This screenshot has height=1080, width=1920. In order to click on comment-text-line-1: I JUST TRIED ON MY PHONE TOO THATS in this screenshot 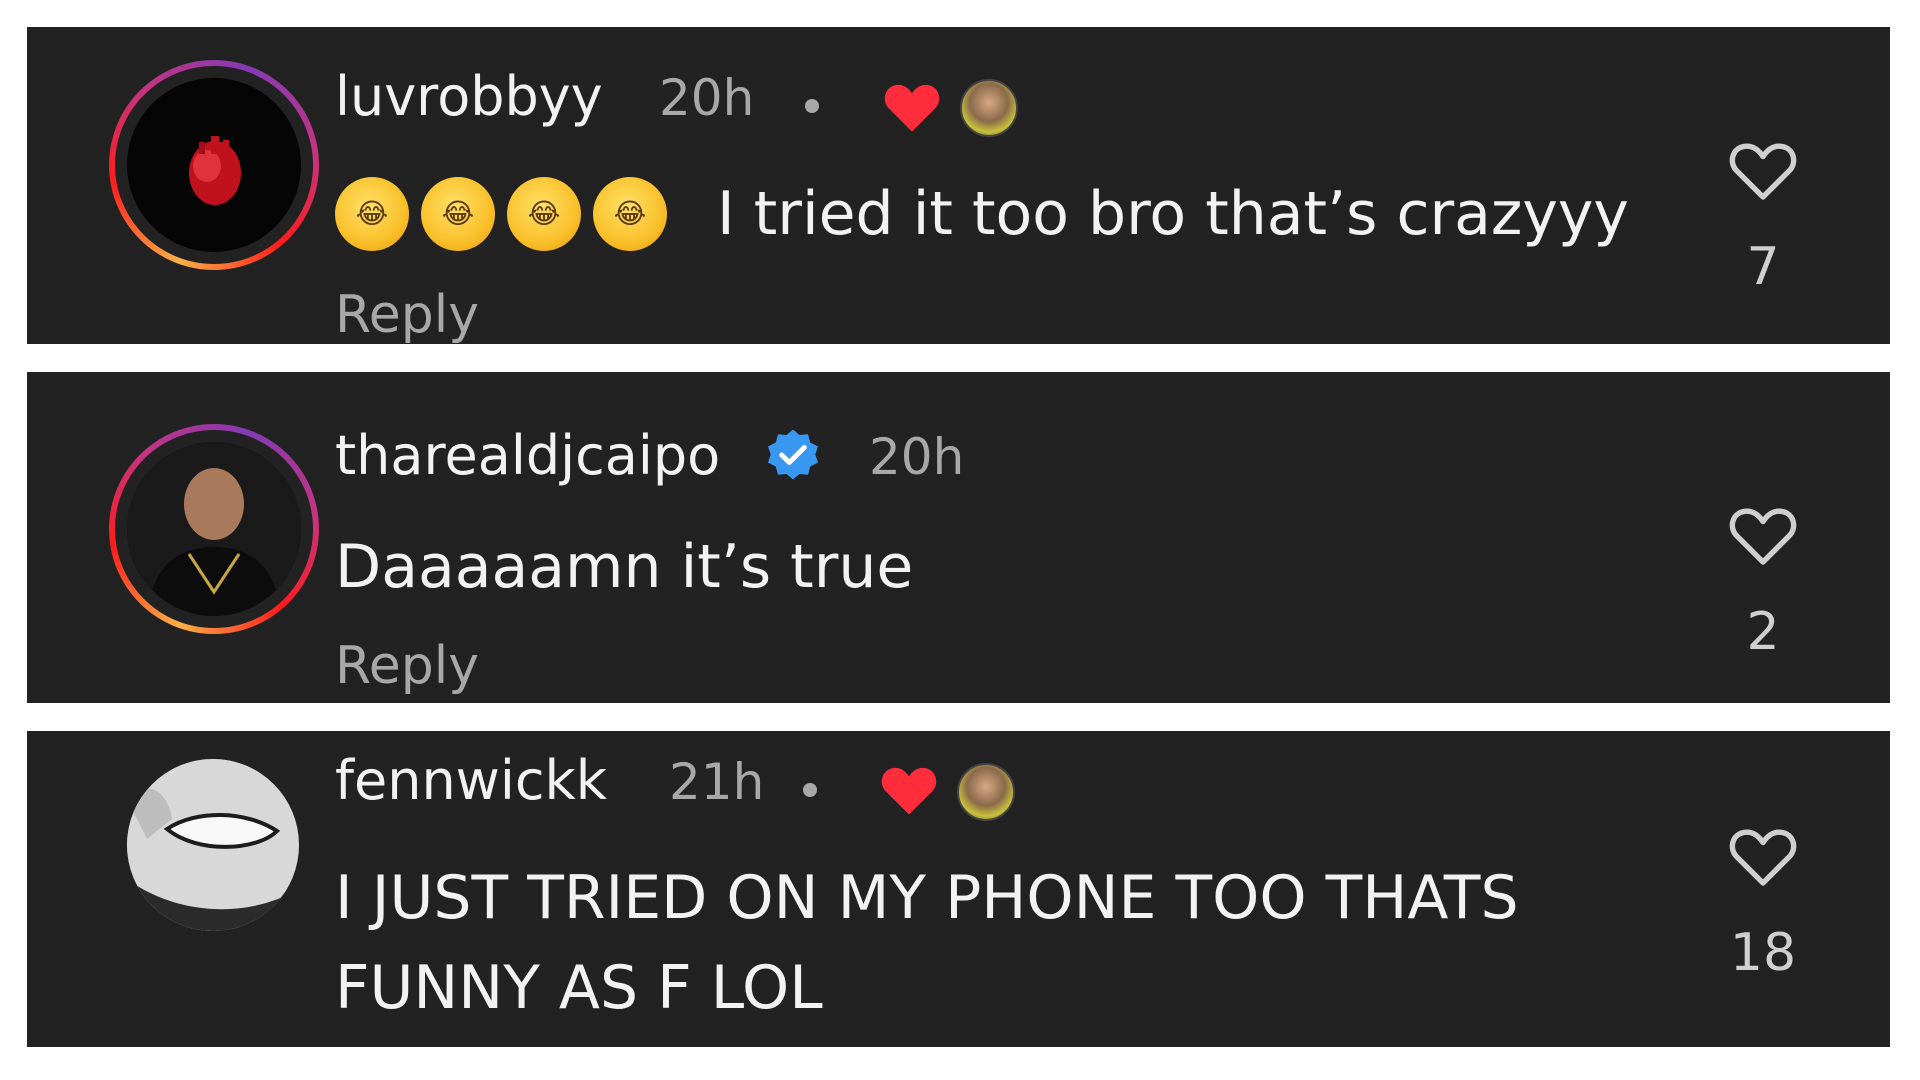, I will do `click(927, 898)`.